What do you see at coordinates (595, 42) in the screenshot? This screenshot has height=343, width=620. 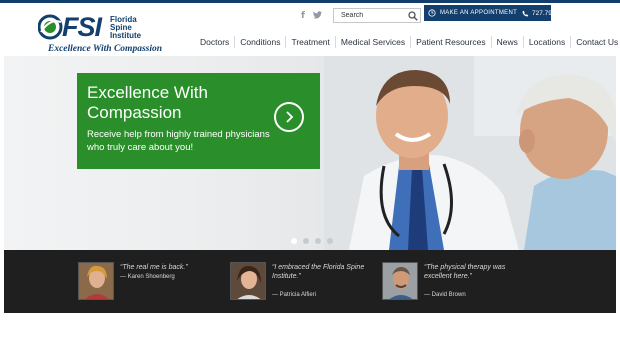 I see `nav-item-contact-us: Contact Us` at bounding box center [595, 42].